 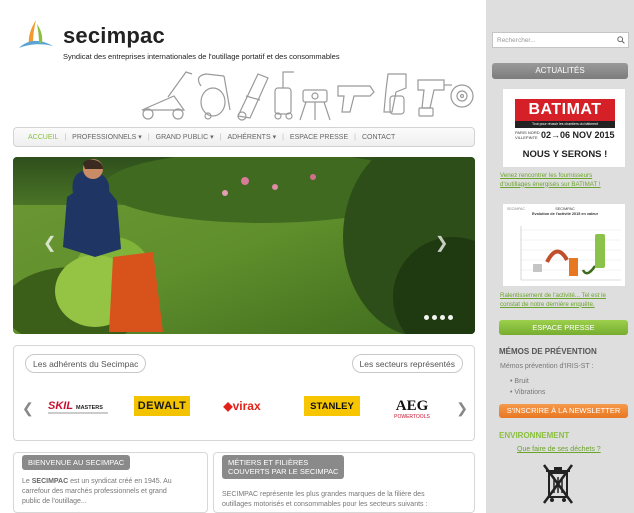 I want to click on brand-logo-virax: ◆virax, so click(x=242, y=406).